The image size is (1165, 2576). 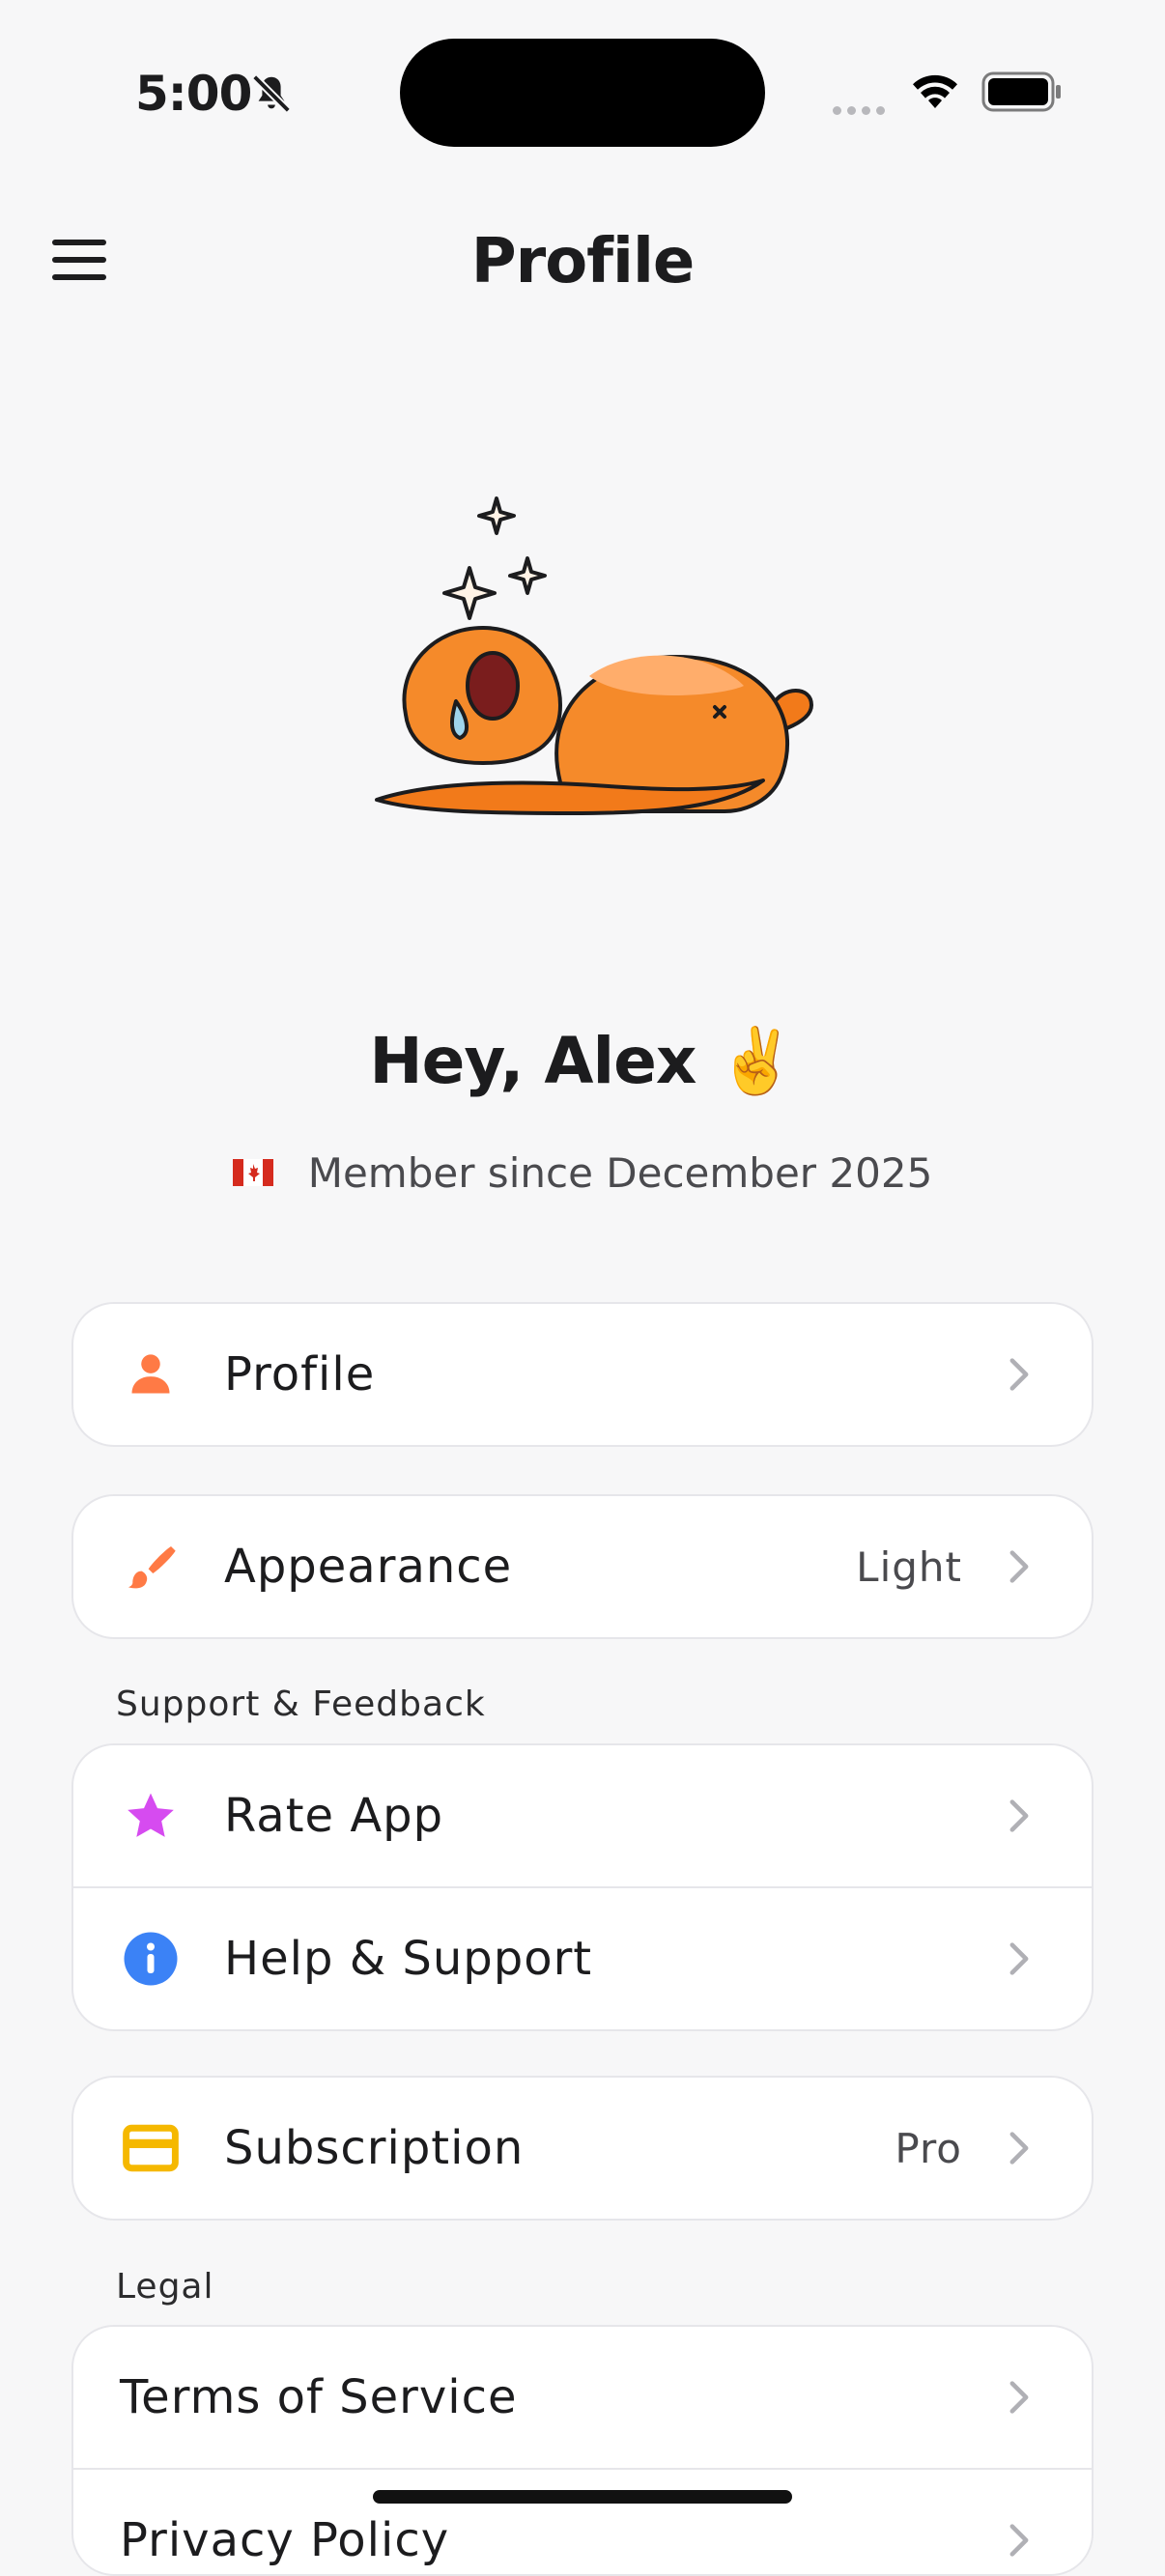 I want to click on nav-header: Profile, so click(x=582, y=260).